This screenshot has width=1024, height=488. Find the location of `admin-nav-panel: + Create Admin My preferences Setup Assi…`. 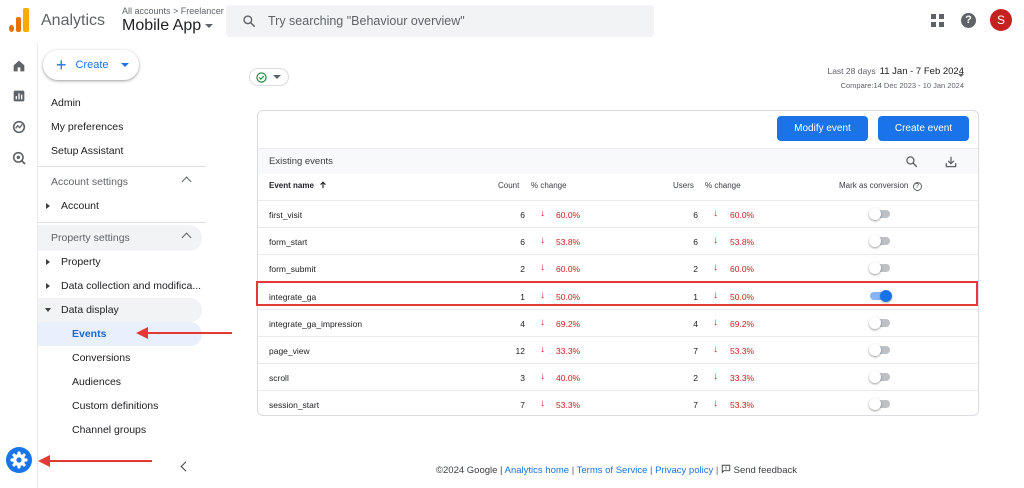

admin-nav-panel: + Create Admin My preferences Setup Assi… is located at coordinates (122, 265).